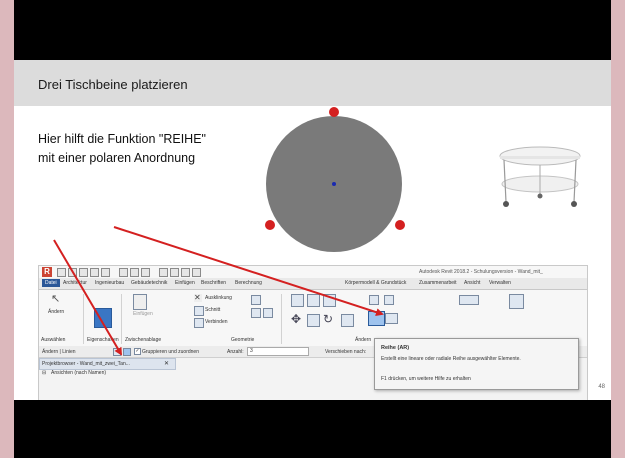 This screenshot has width=625, height=458. Describe the element at coordinates (61, 272) in the screenshot. I see `open-icon` at that location.